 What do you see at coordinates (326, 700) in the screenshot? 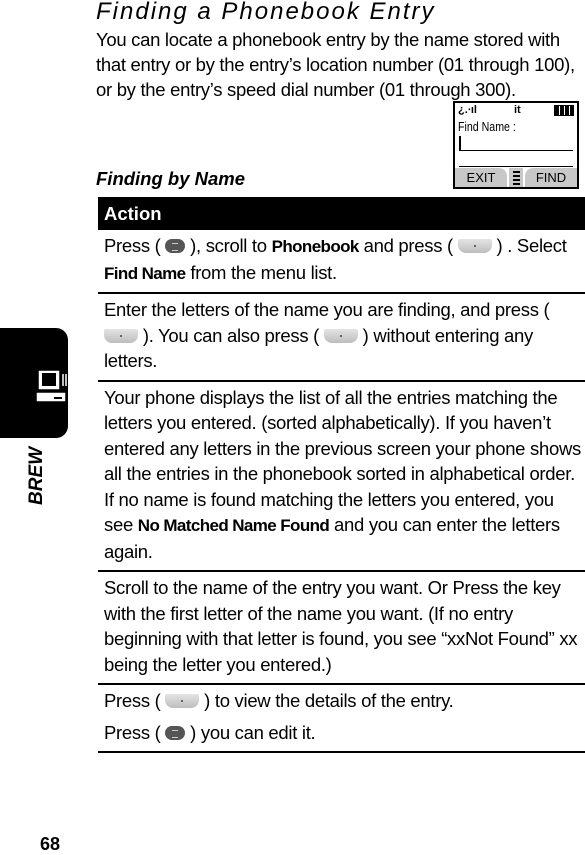
I see `step-text: ) to view the details of the entry.` at bounding box center [326, 700].